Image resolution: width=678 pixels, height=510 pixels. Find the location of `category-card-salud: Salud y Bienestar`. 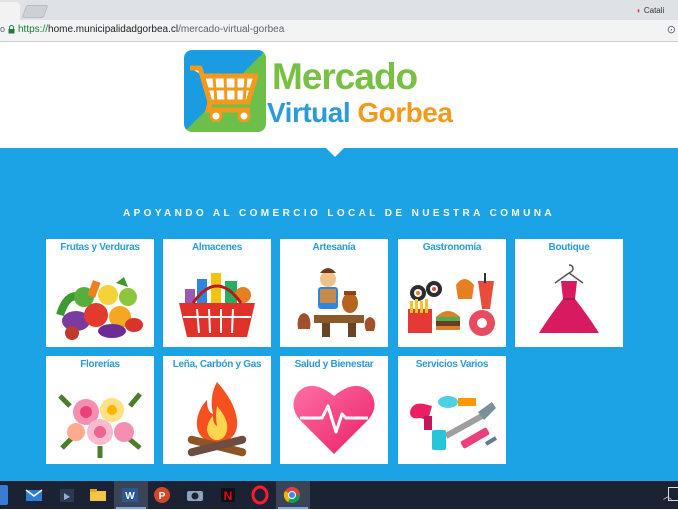

category-card-salud: Salud y Bienestar is located at coordinates (334, 410).